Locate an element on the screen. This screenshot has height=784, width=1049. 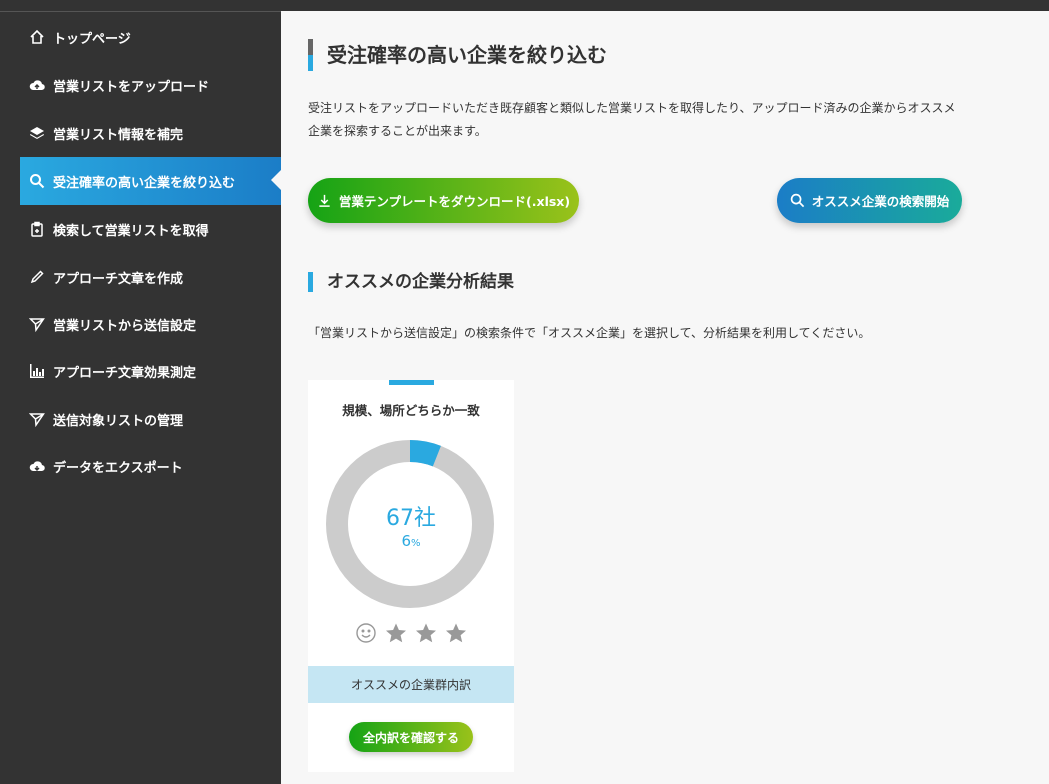
sidebar-item-label: トップページ is located at coordinates (92, 39).